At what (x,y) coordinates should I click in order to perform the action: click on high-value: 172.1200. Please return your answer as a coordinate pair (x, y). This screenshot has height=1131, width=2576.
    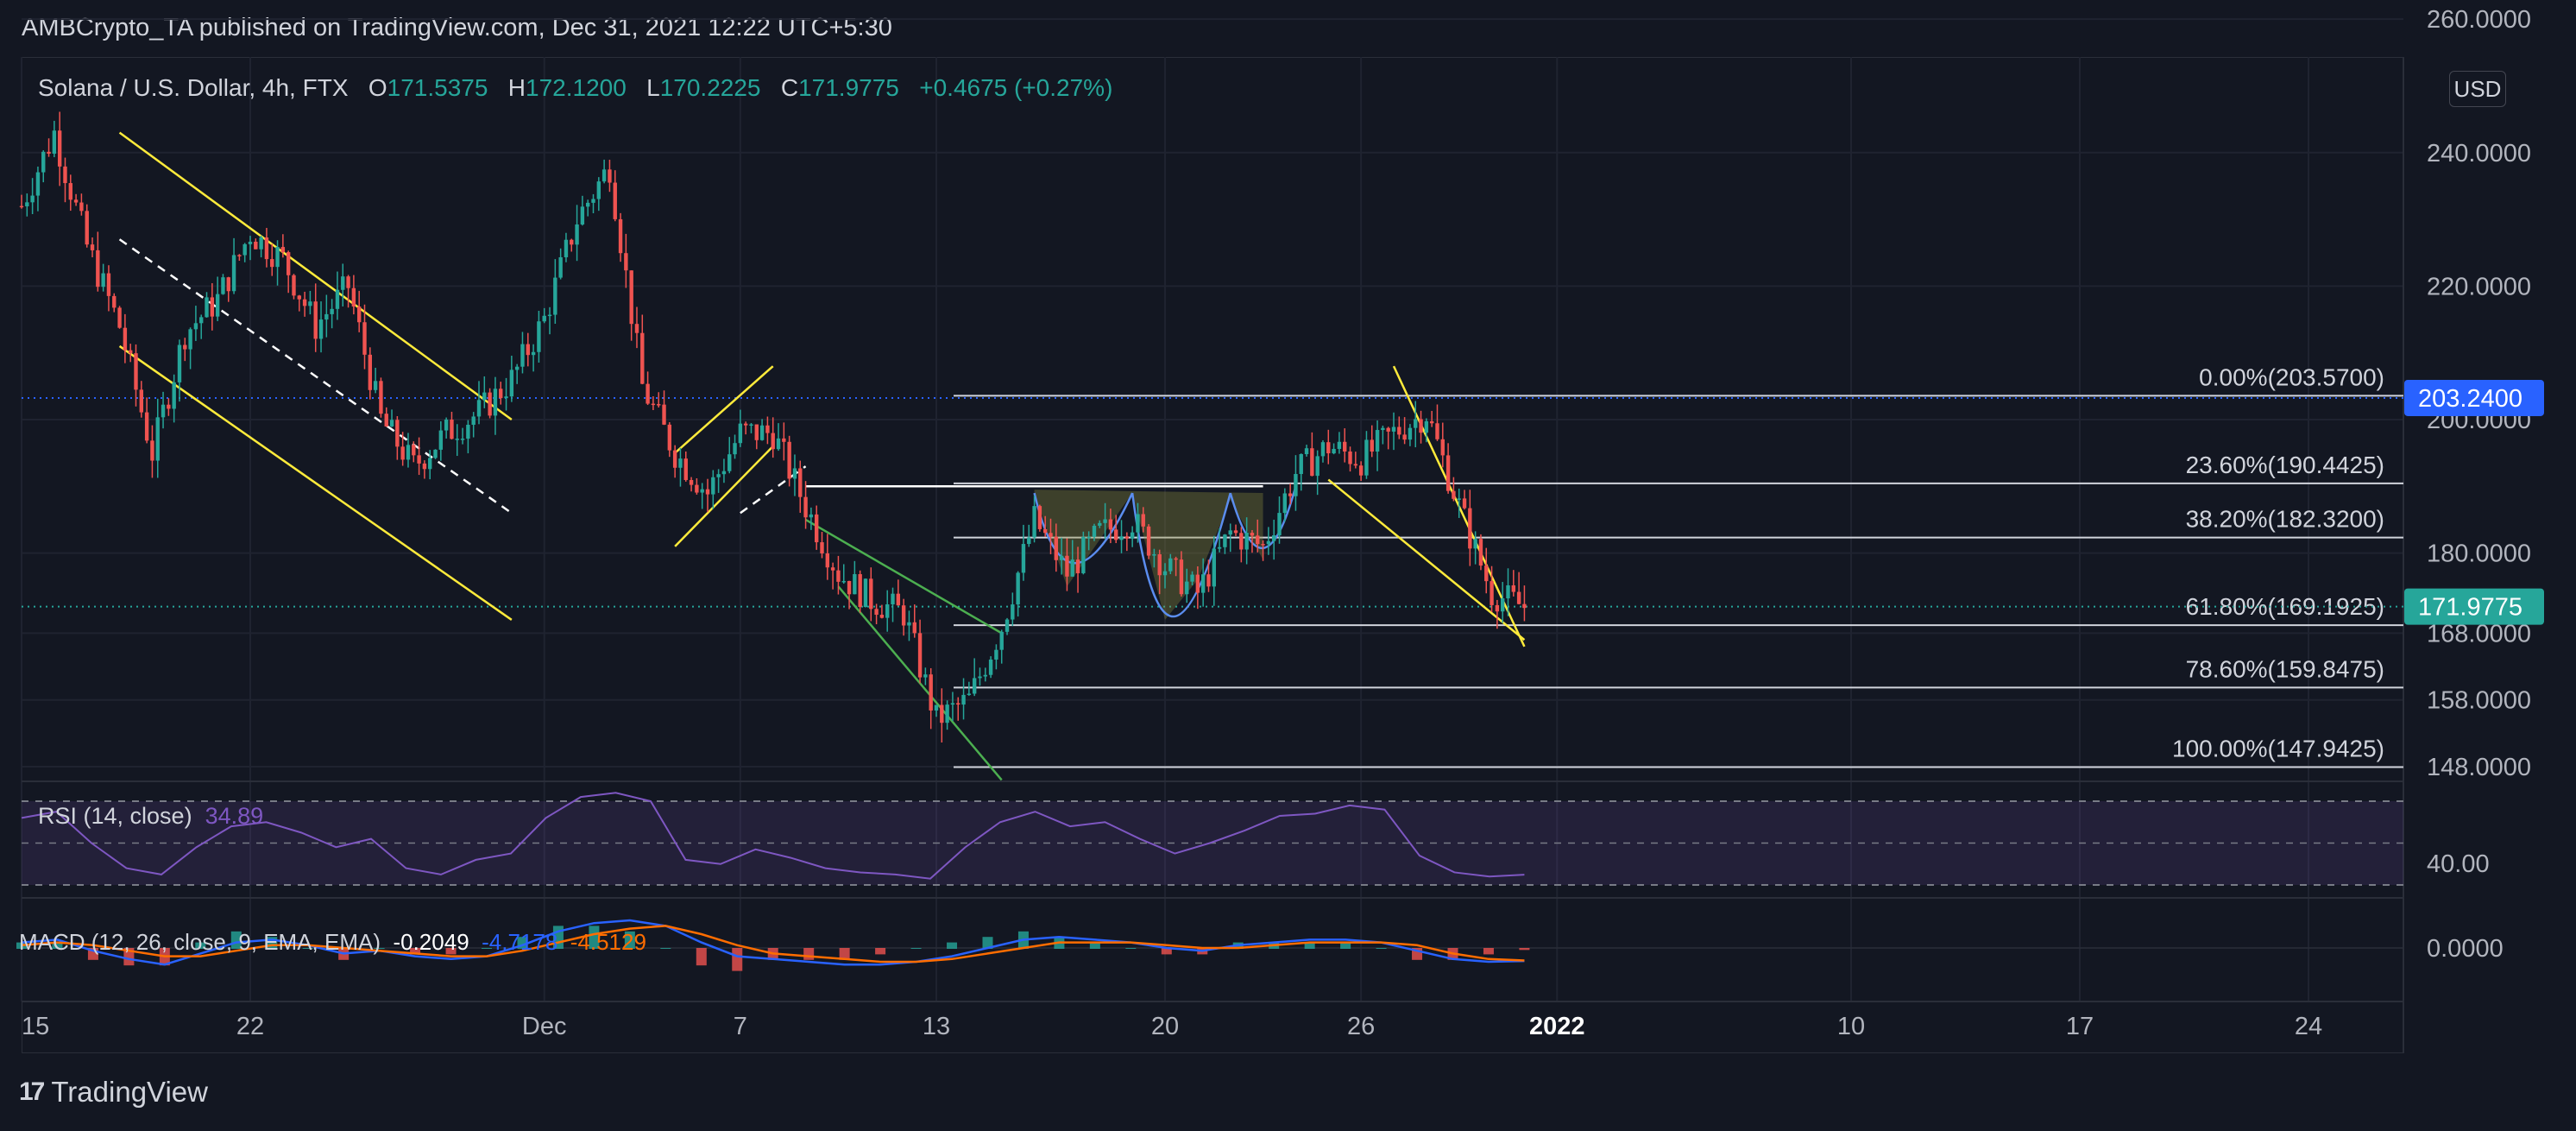
    Looking at the image, I should click on (577, 87).